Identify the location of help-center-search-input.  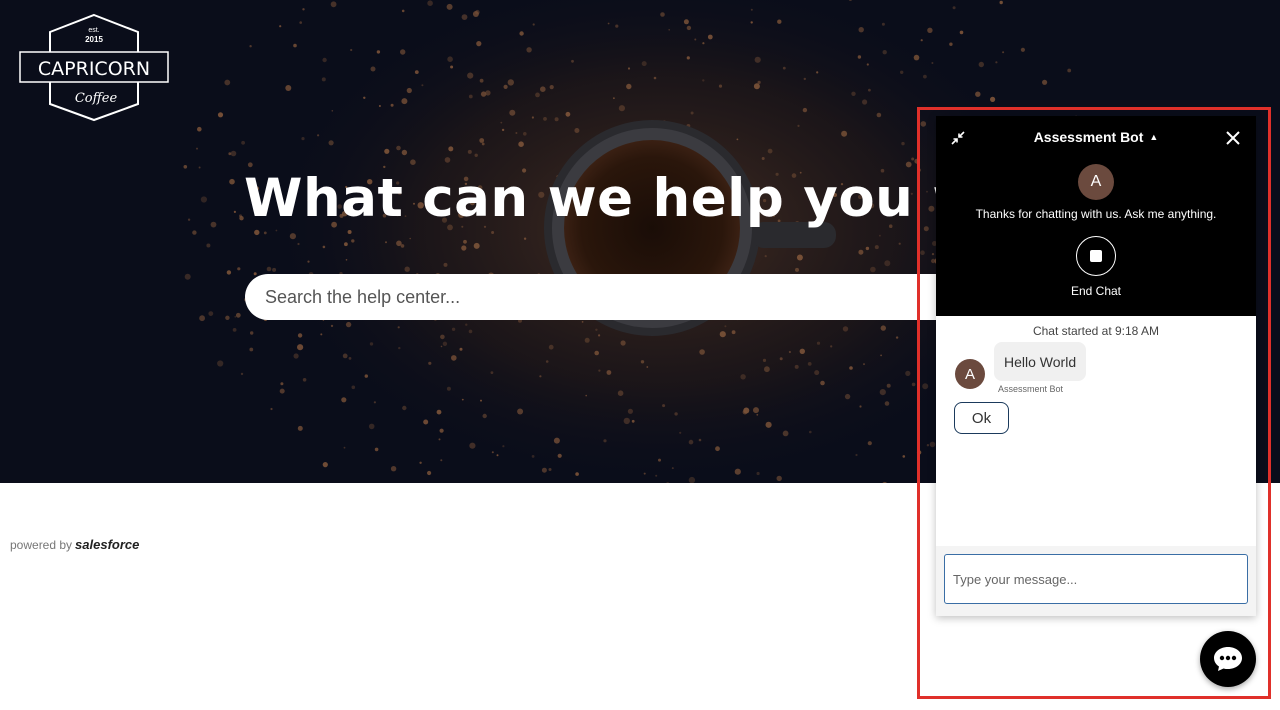
(605, 297).